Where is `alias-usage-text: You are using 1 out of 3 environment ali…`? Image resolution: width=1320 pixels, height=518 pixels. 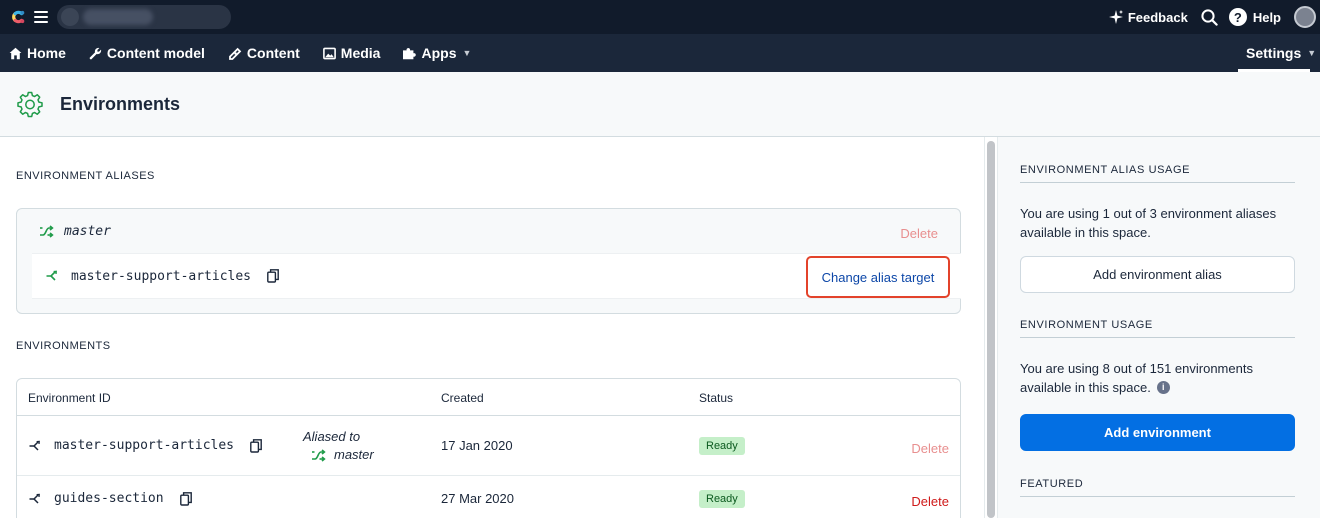 alias-usage-text: You are using 1 out of 3 environment ali… is located at coordinates (1148, 223).